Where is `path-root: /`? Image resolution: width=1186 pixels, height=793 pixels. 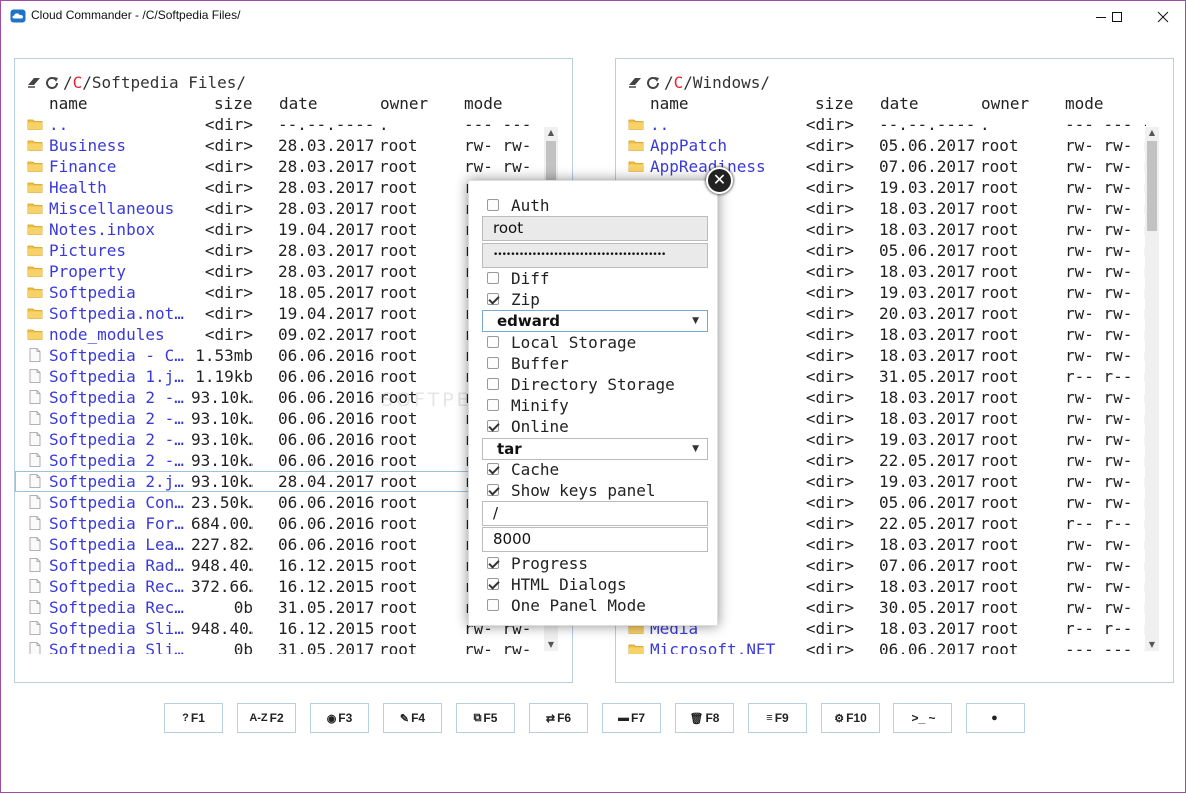 path-root: / is located at coordinates (669, 82).